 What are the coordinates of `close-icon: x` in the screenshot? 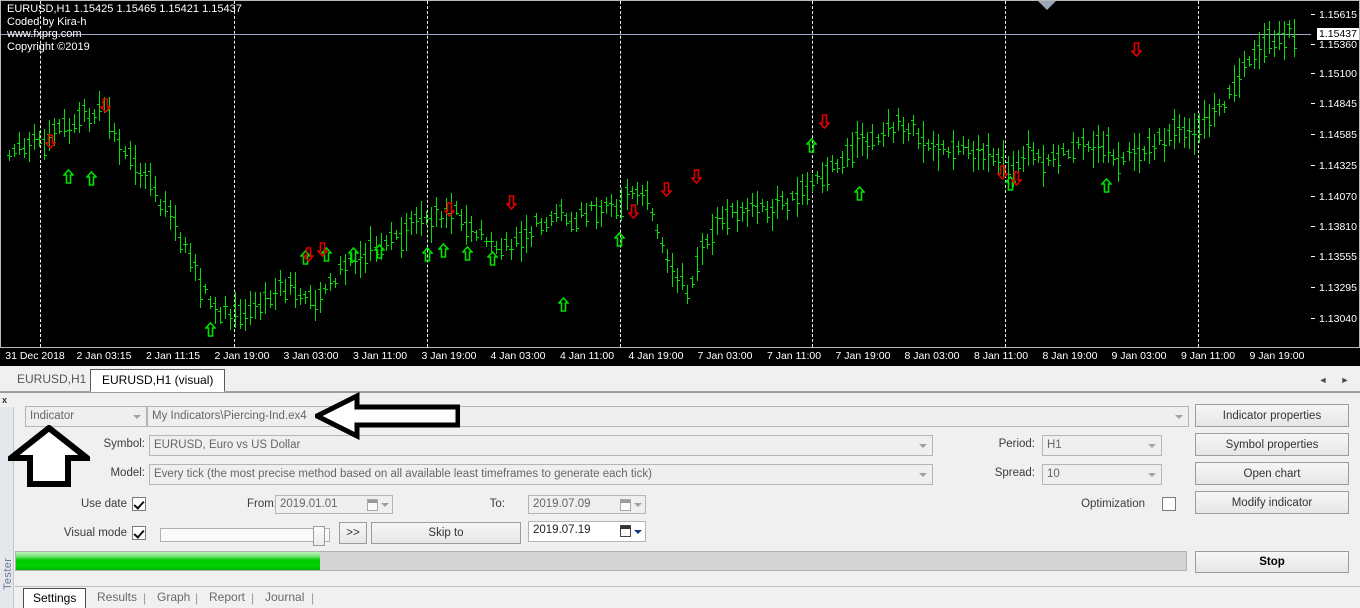 It's located at (4, 400).